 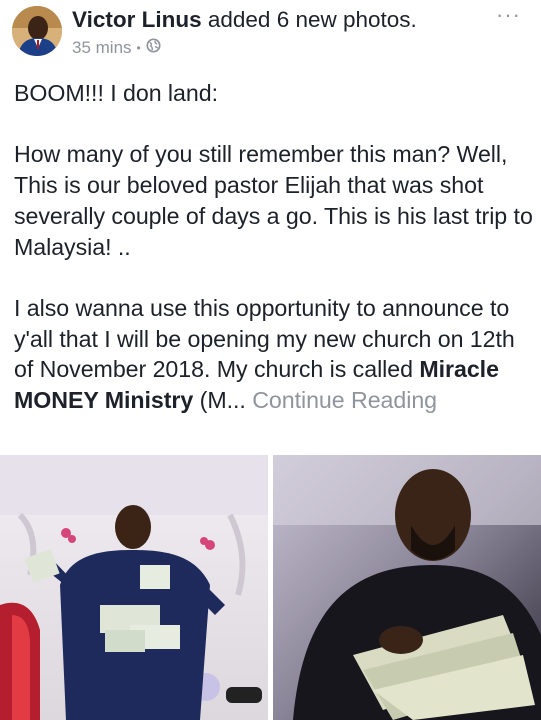 What do you see at coordinates (137, 19) in the screenshot?
I see `author-name: Victor Linus` at bounding box center [137, 19].